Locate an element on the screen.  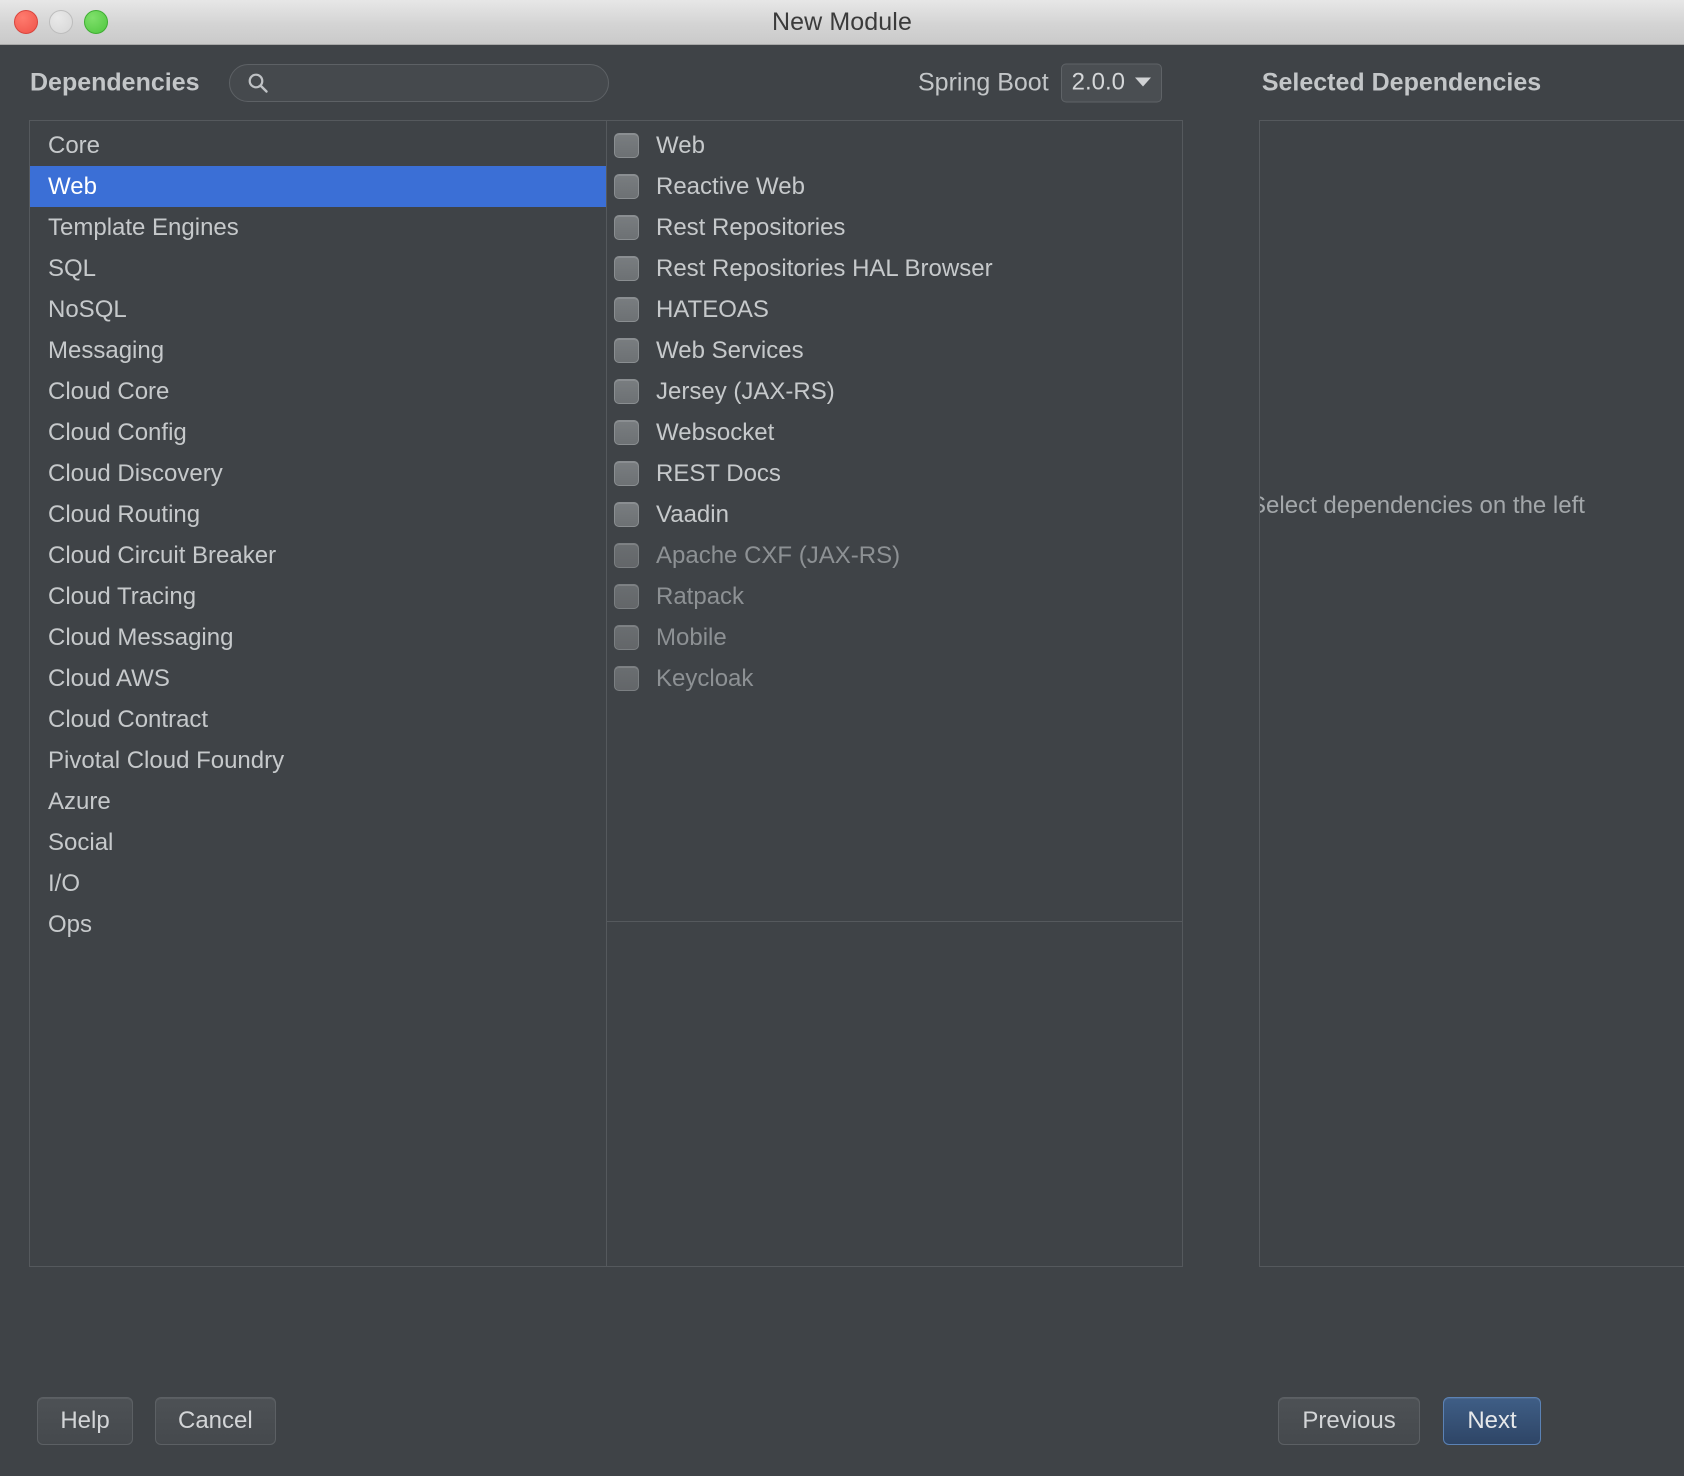
category-item: Messaging is located at coordinates (318, 350).